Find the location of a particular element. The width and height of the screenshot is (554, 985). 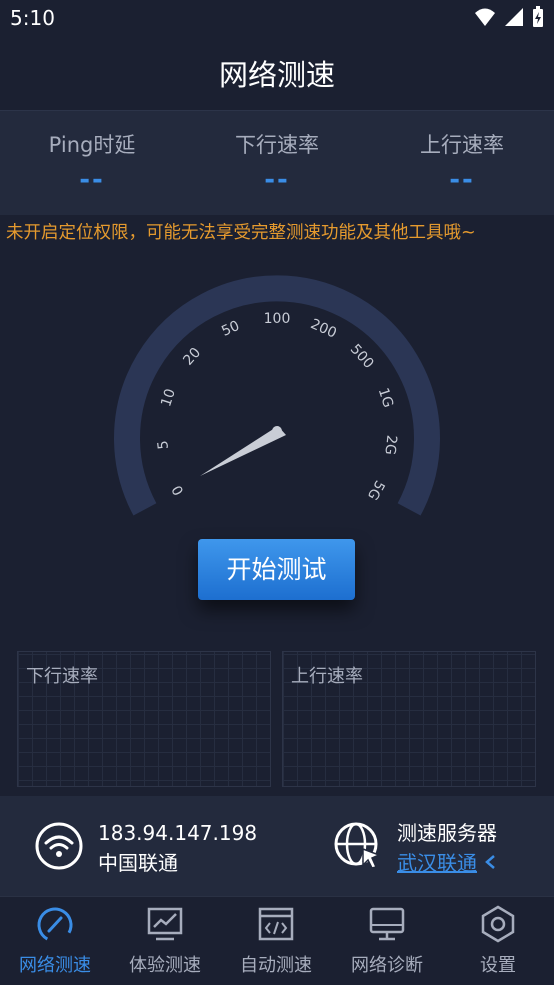

server-name-link: 武汉联通 is located at coordinates (437, 863).